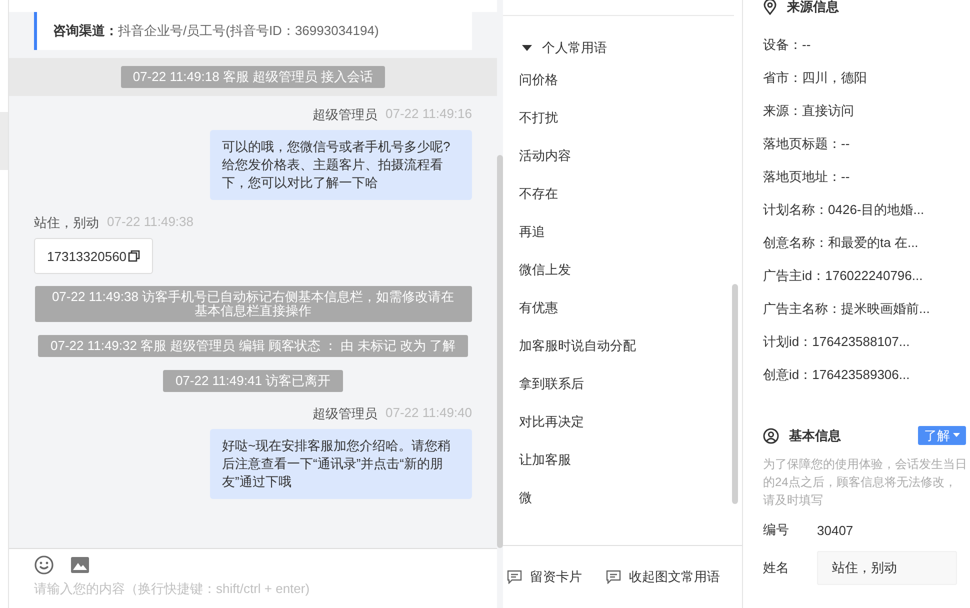  I want to click on message-time: 07-22 11:49:16, so click(429, 114).